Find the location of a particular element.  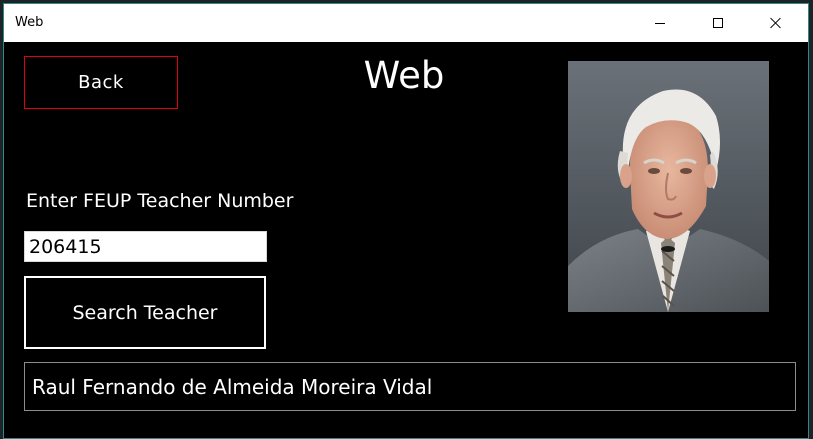

close-button is located at coordinates (775, 23).